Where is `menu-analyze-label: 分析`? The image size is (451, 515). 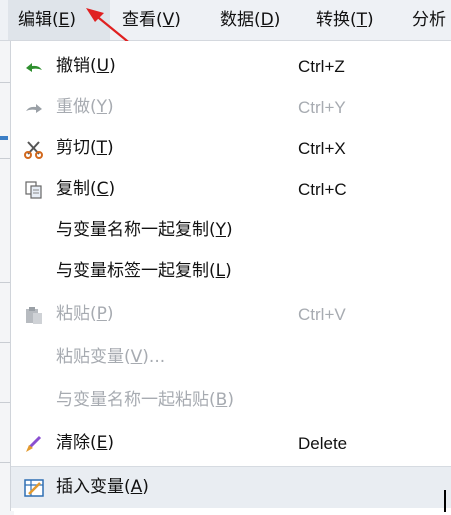
menu-analyze-label: 分析 is located at coordinates (429, 20).